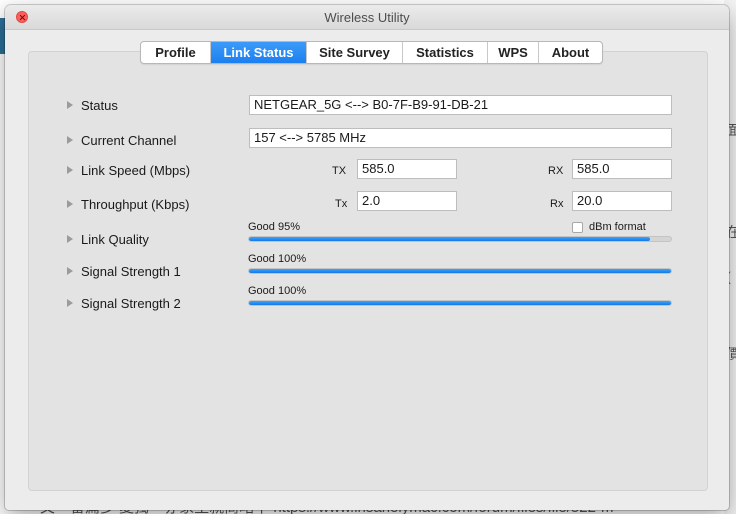 The width and height of the screenshot is (736, 514). I want to click on channel-field: 157 <--> 5785 MHz, so click(460, 138).